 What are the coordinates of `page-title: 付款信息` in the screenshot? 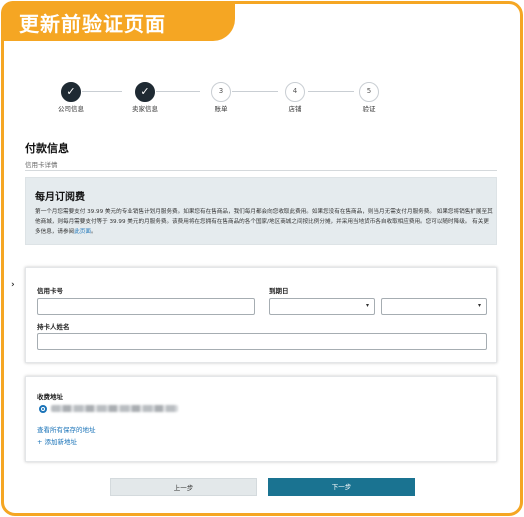 It's located at (47, 148).